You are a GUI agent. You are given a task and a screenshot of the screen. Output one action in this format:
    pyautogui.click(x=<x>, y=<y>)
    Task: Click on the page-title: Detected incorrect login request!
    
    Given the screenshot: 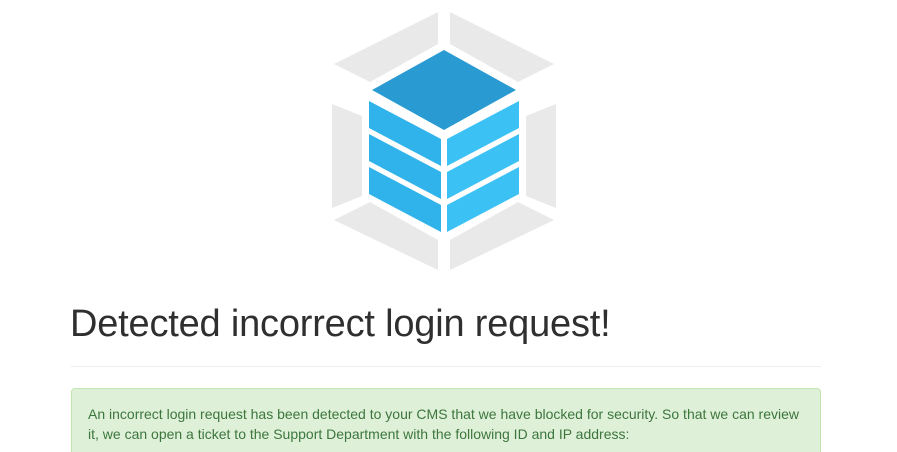 What is the action you would take?
    pyautogui.click(x=340, y=324)
    